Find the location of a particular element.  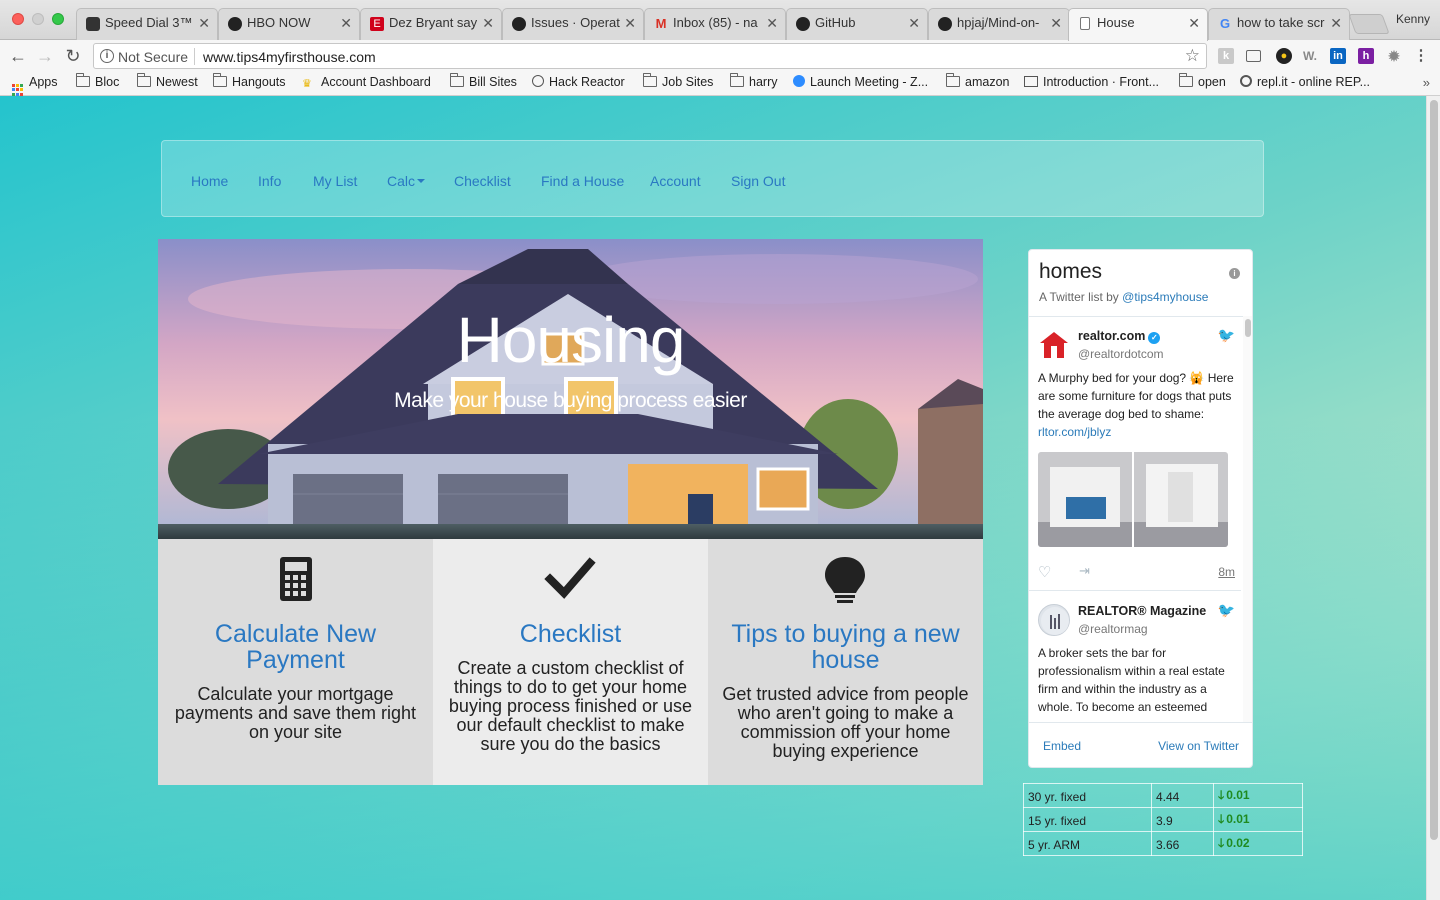

feature-title: Checklist is located at coordinates (570, 634).